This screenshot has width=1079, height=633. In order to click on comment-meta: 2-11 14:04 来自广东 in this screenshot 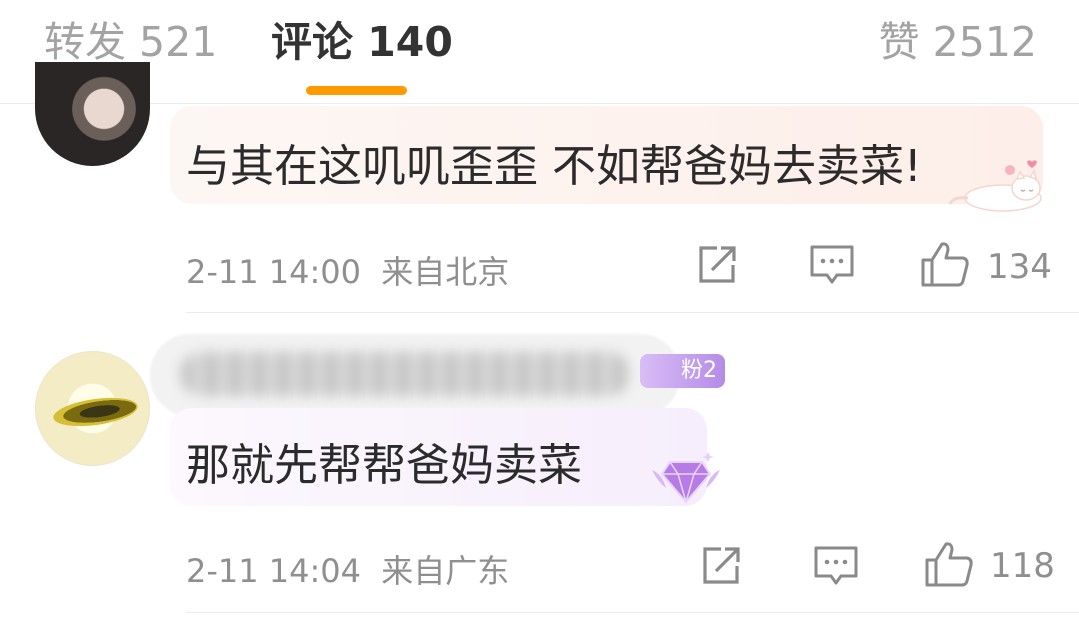, I will do `click(347, 569)`.